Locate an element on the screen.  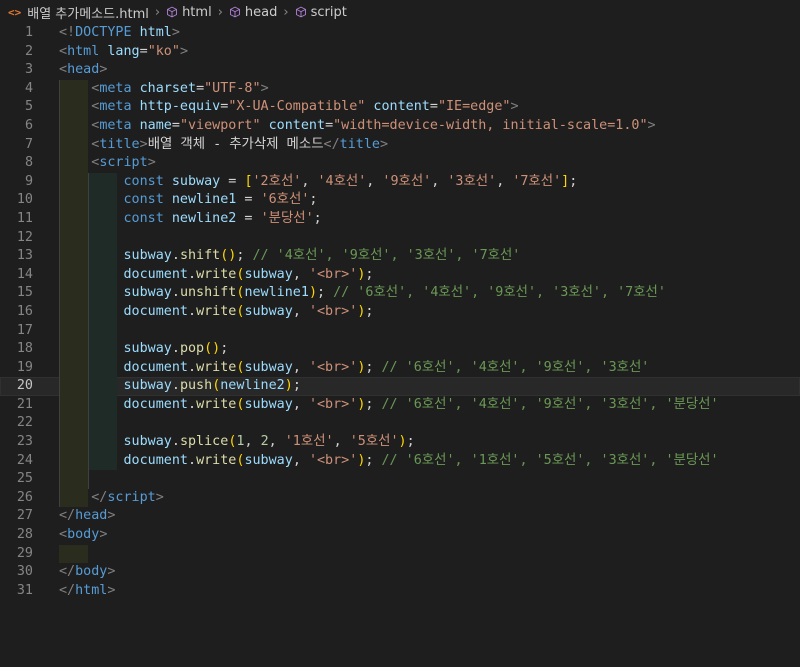
line-number: 12 is located at coordinates (24, 237).